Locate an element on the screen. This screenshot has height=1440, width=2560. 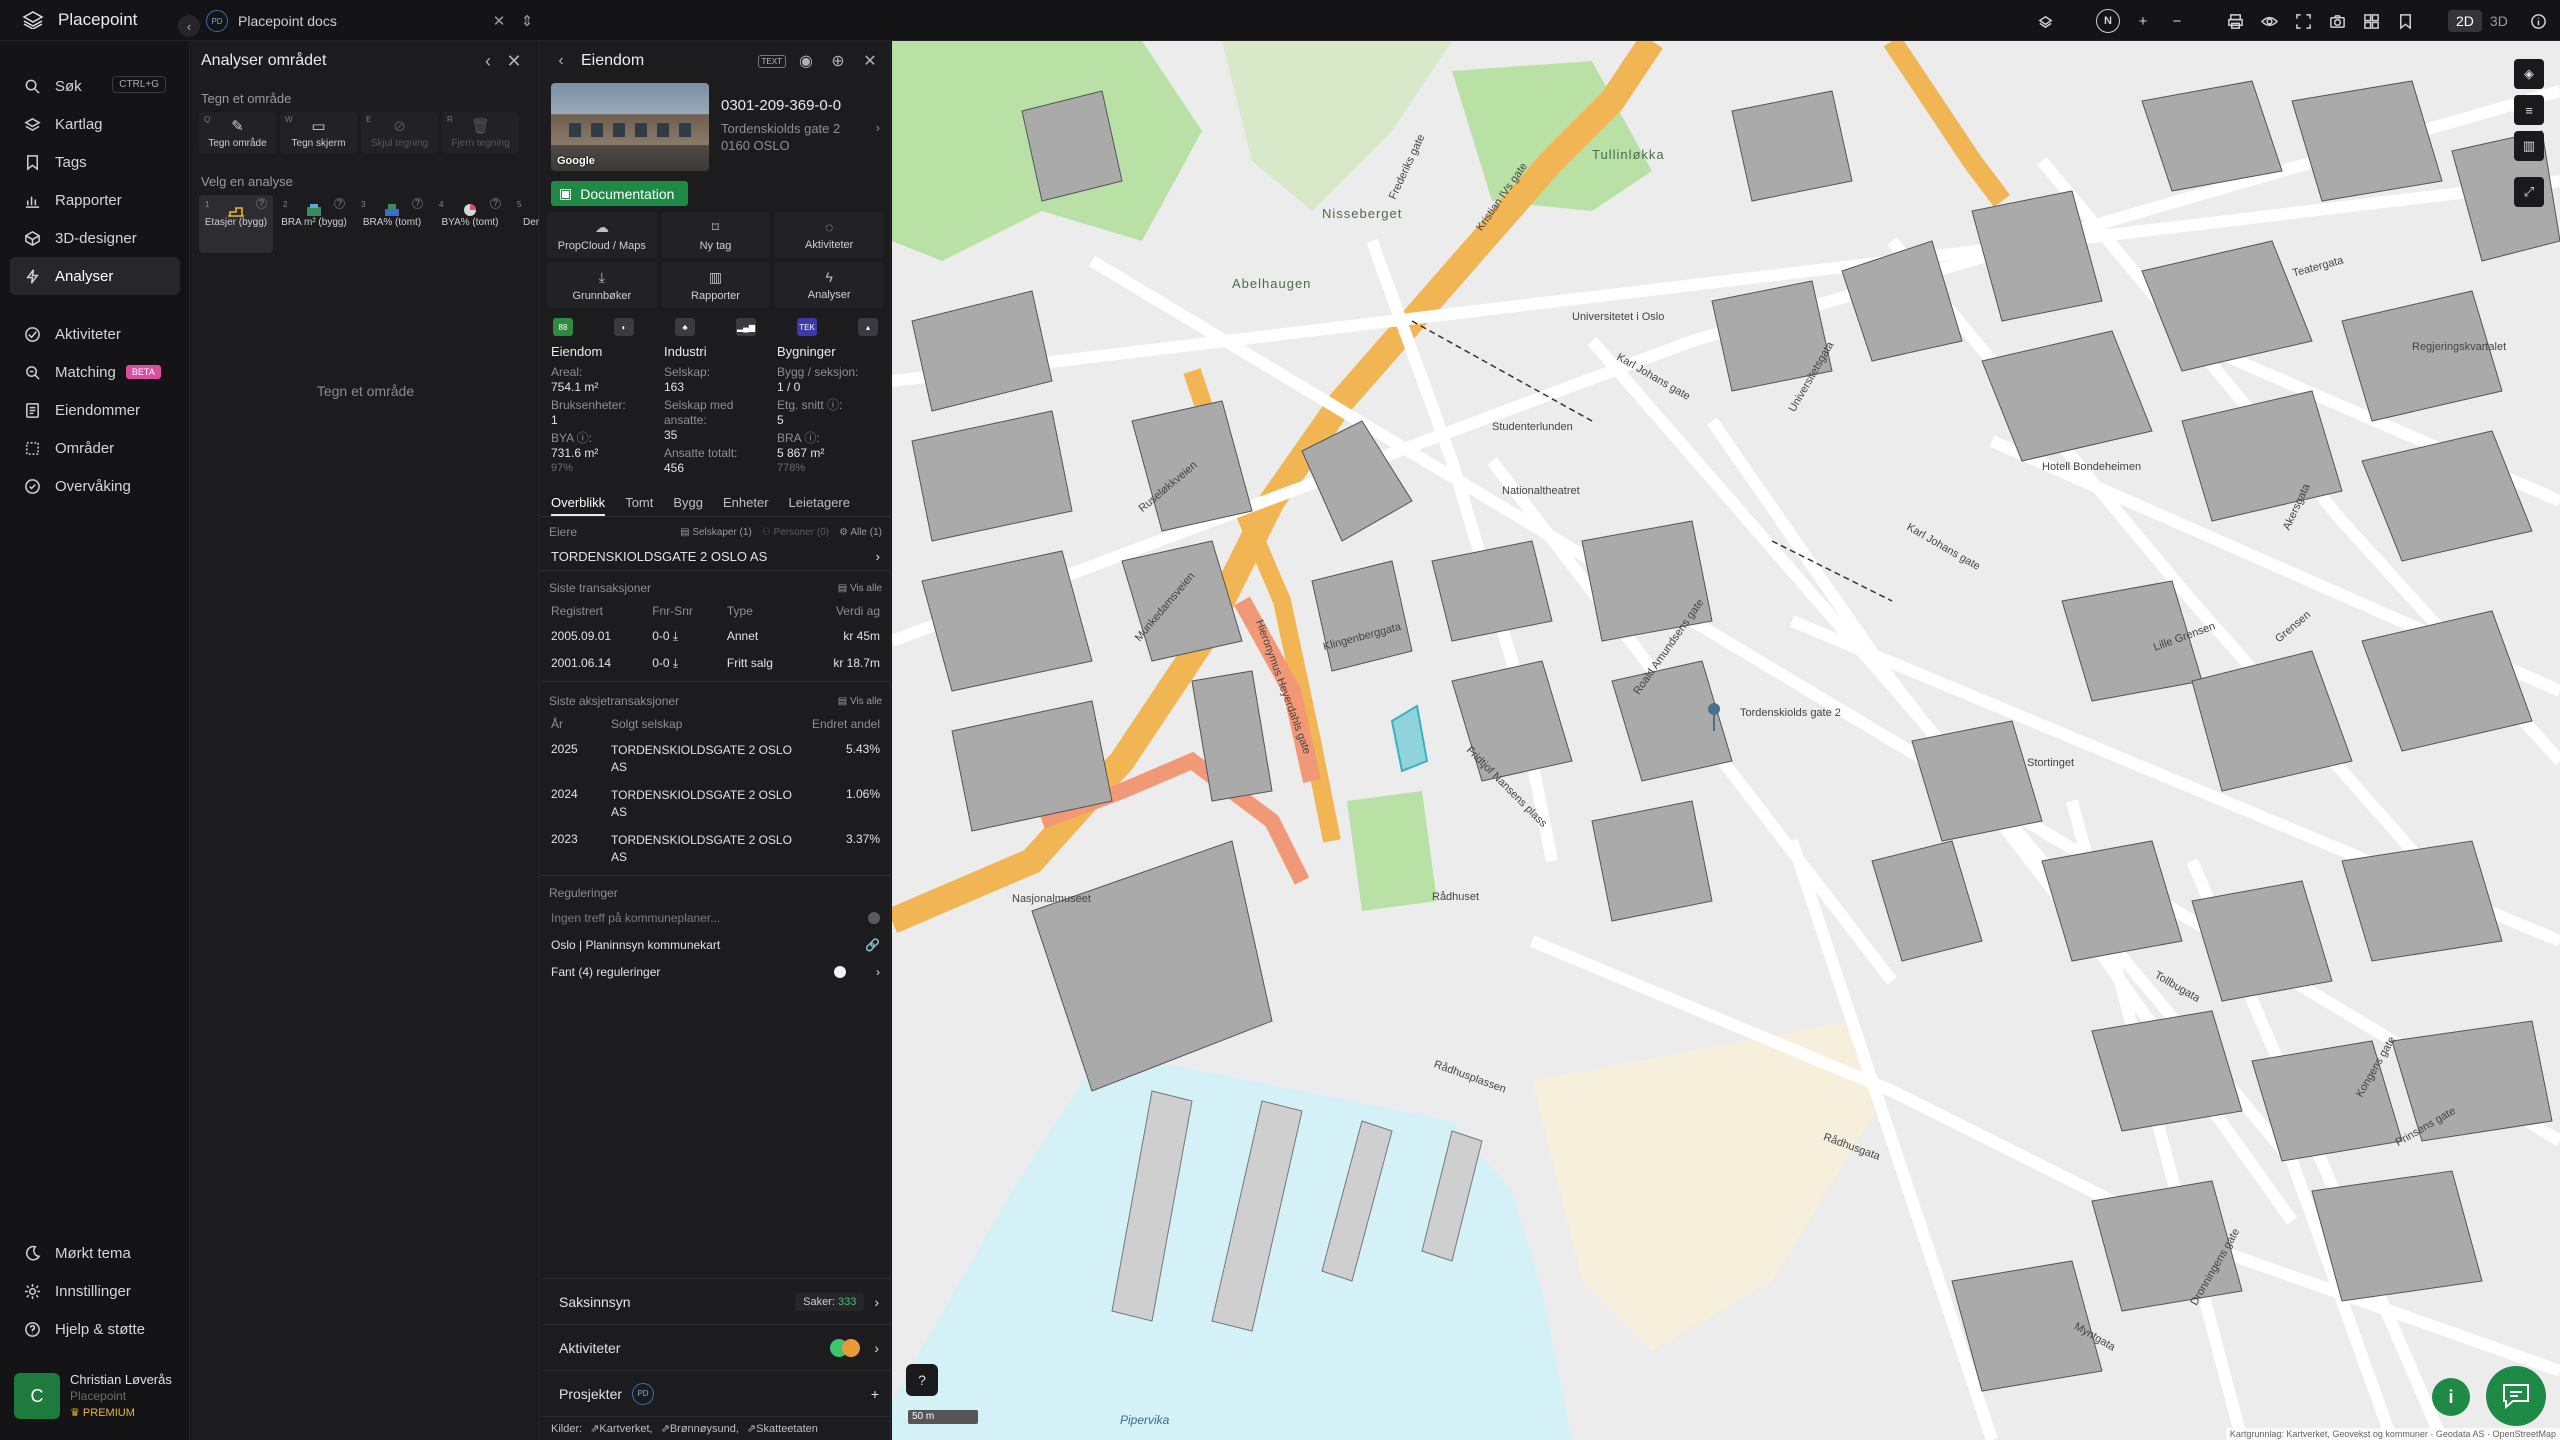
view-2d-button: 2D is located at coordinates (2465, 21).